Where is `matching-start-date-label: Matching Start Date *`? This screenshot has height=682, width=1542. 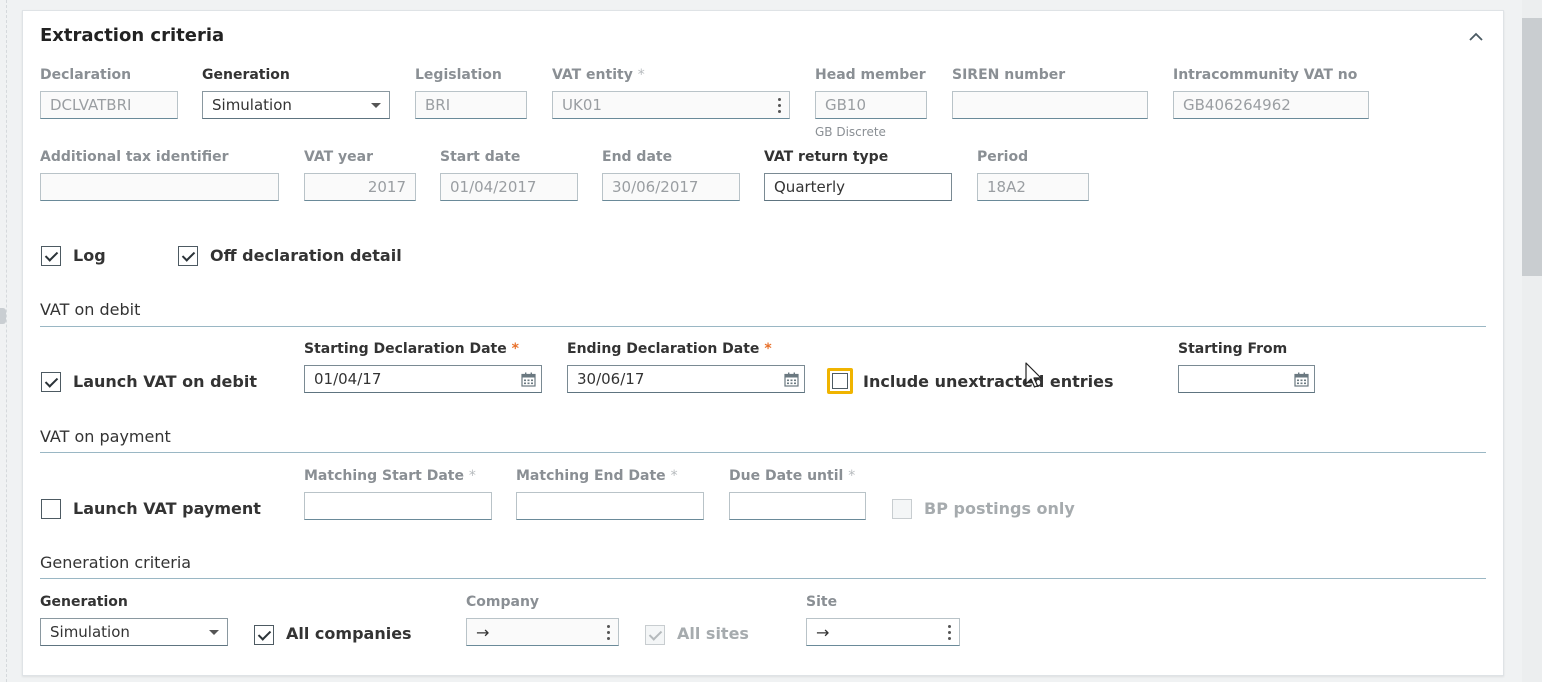 matching-start-date-label: Matching Start Date * is located at coordinates (390, 476).